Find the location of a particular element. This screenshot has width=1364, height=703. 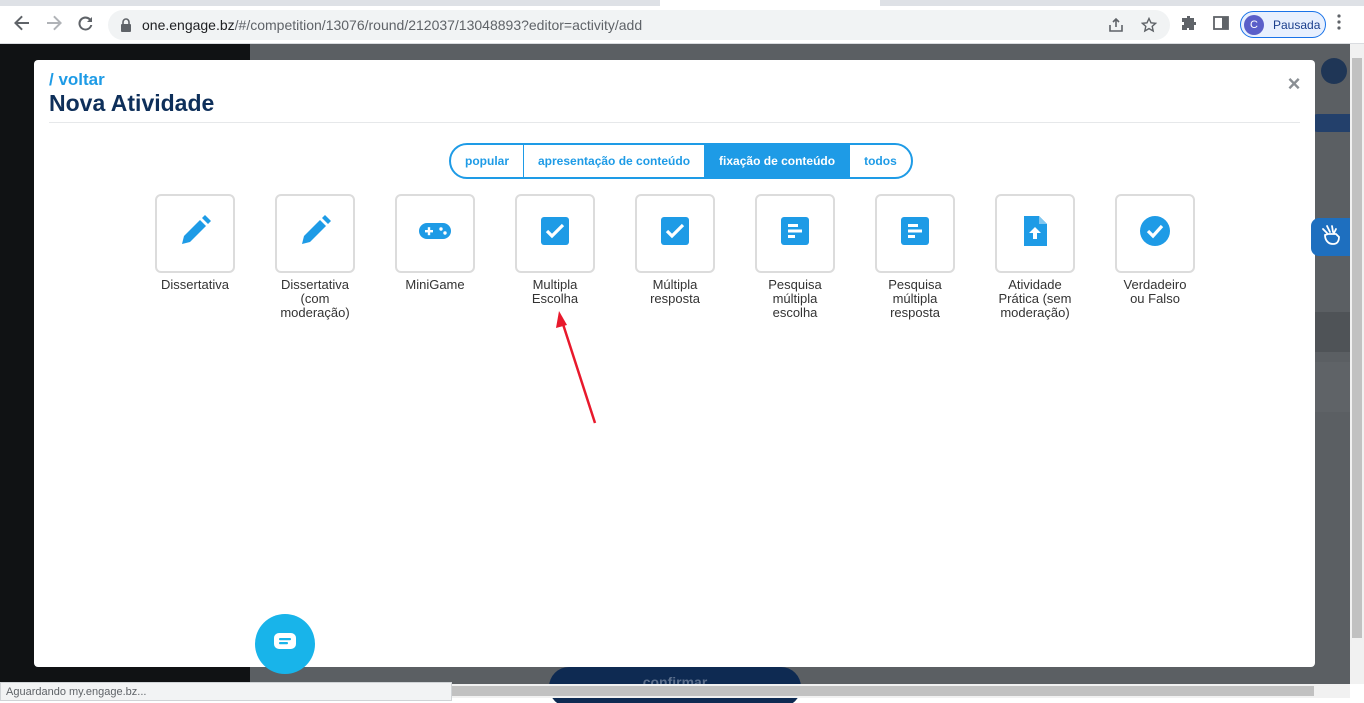

accessibility-widget is located at coordinates (1330, 237).